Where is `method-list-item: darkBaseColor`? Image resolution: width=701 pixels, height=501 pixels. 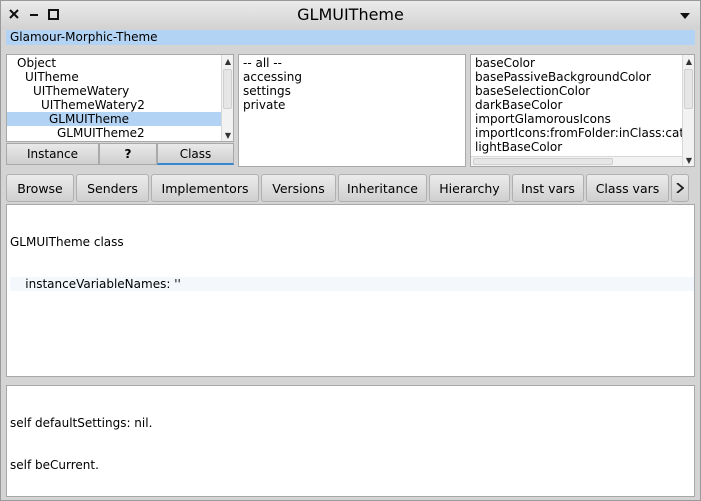 method-list-item: darkBaseColor is located at coordinates (578, 105).